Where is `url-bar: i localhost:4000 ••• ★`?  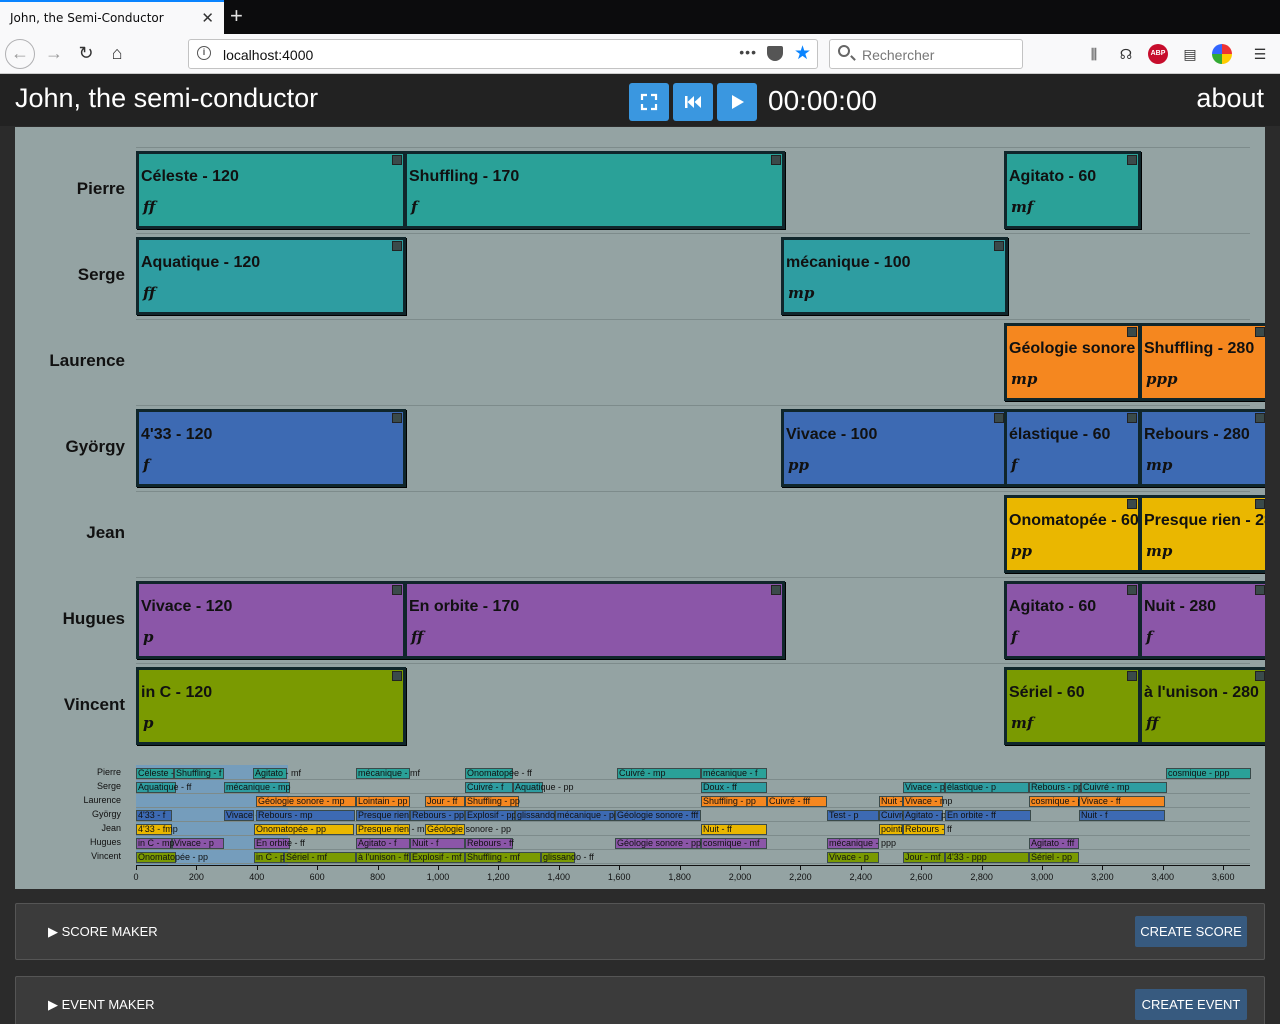
url-bar: i localhost:4000 ••• ★ is located at coordinates (503, 54).